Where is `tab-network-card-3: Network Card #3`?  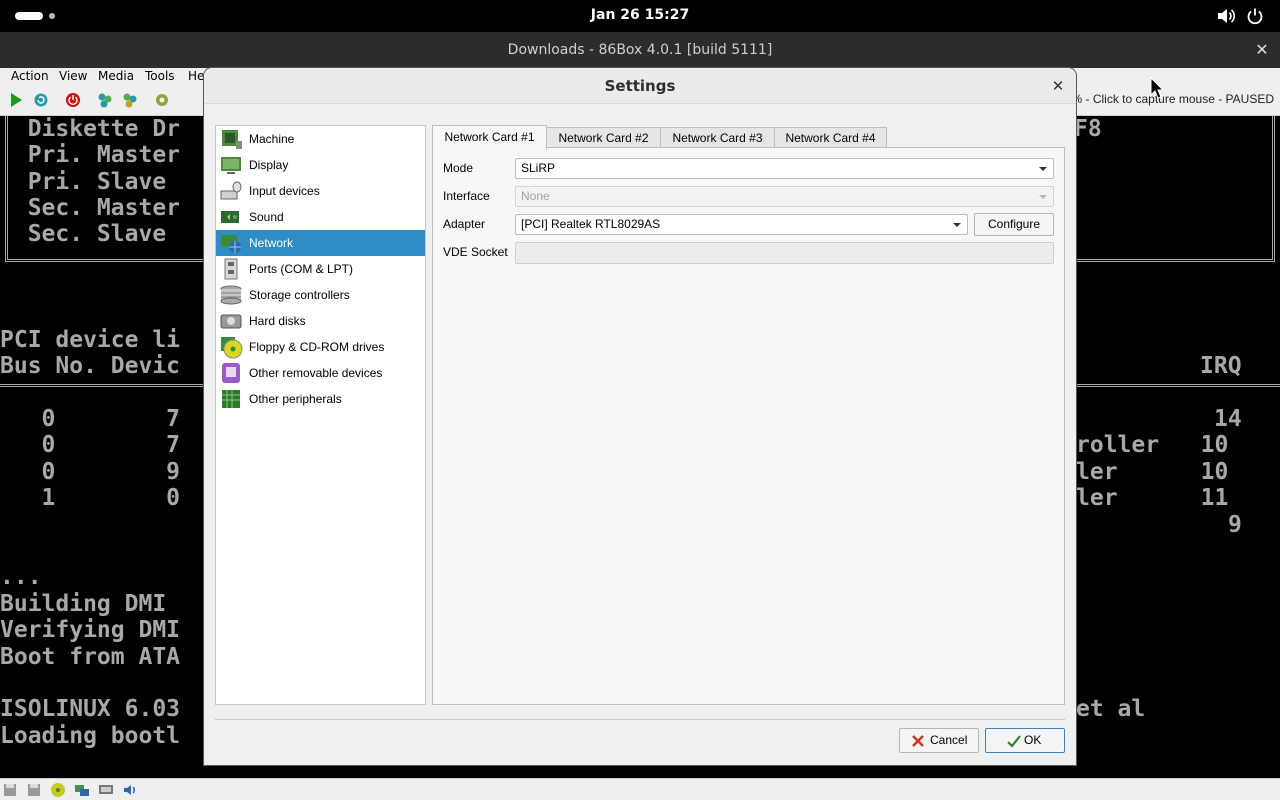
tab-network-card-3: Network Card #3 is located at coordinates (717, 138).